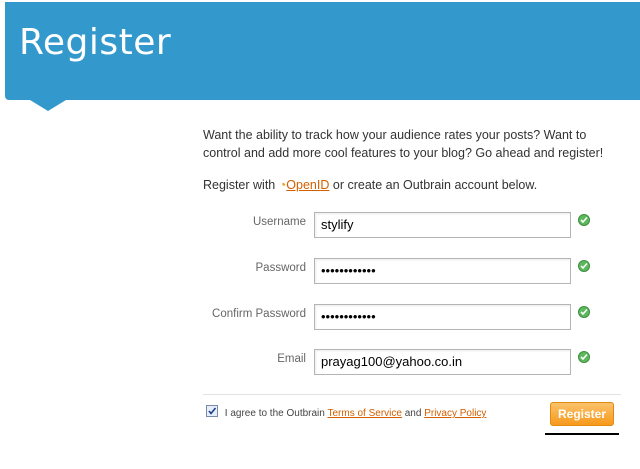  Describe the element at coordinates (582, 434) in the screenshot. I see `button-underline` at that location.